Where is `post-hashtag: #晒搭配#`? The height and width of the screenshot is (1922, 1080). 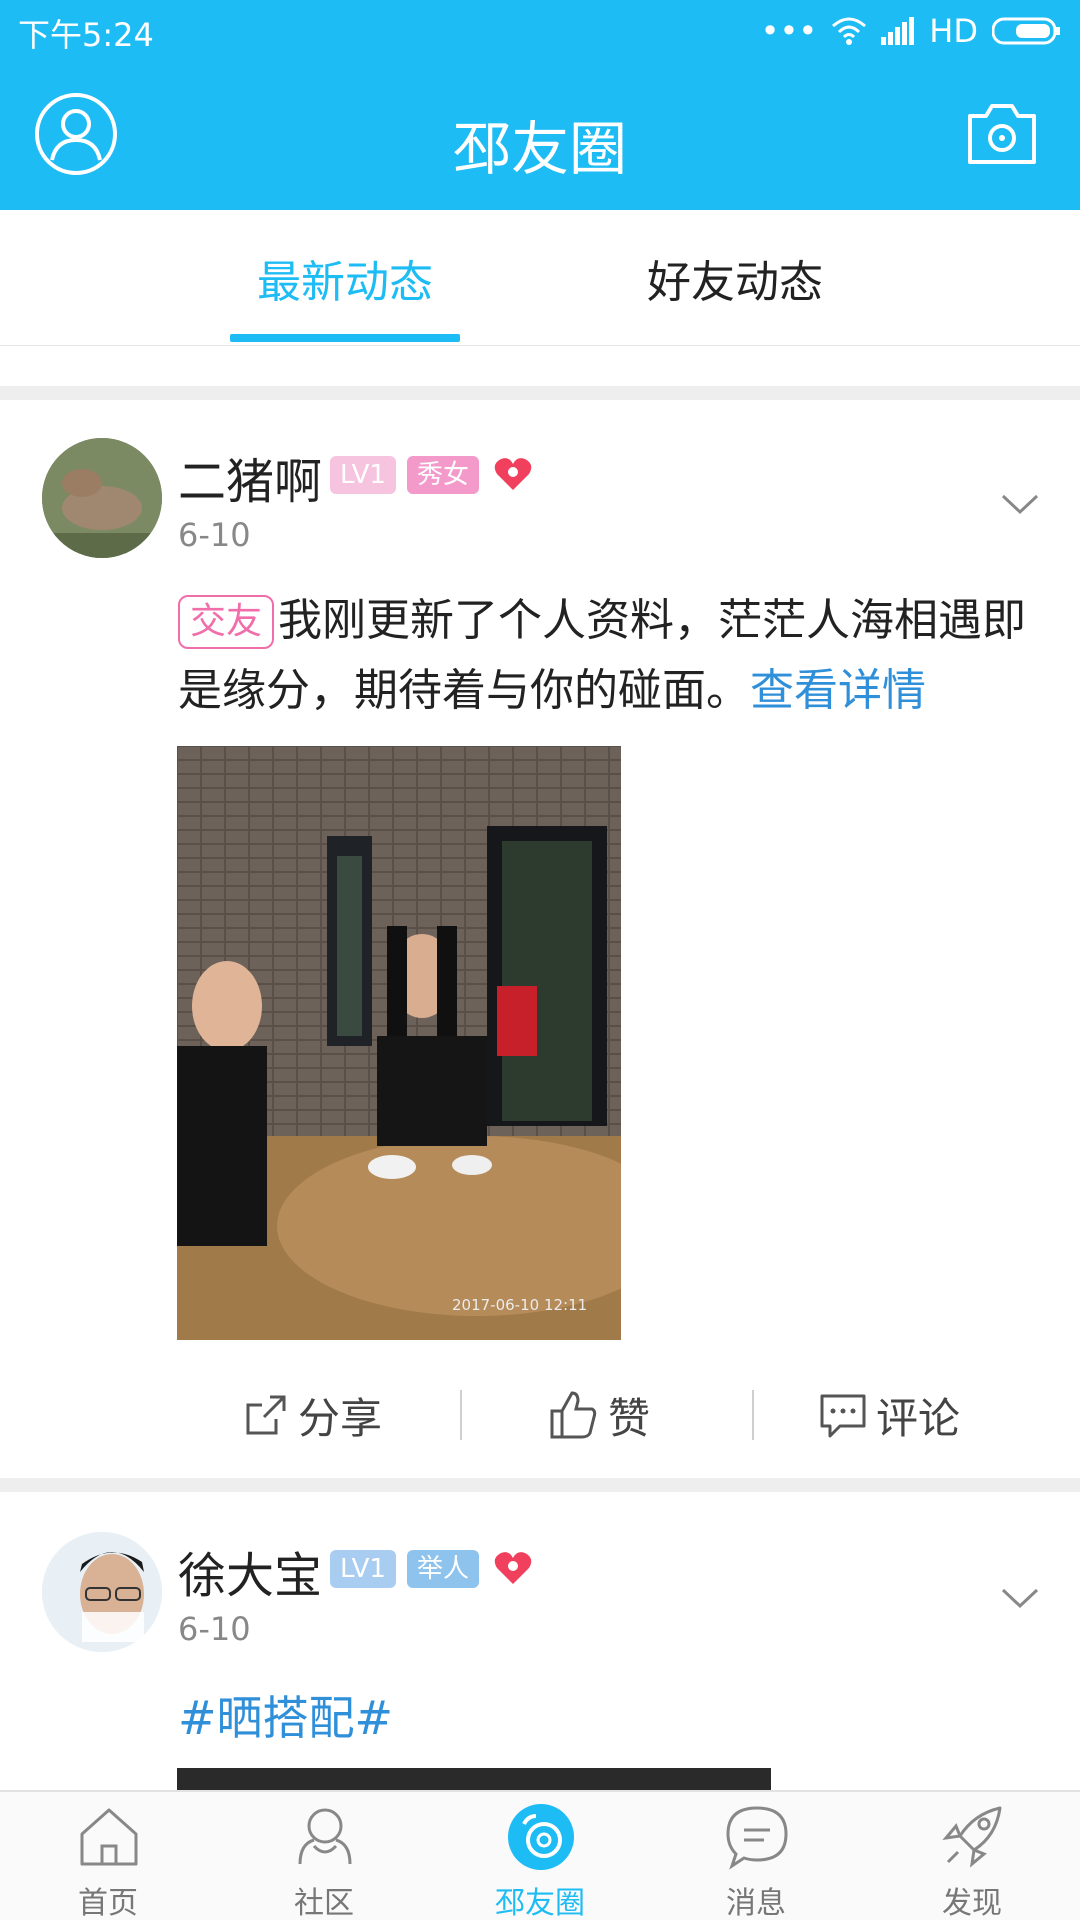
post-hashtag: #晒搭配# is located at coordinates (285, 1715).